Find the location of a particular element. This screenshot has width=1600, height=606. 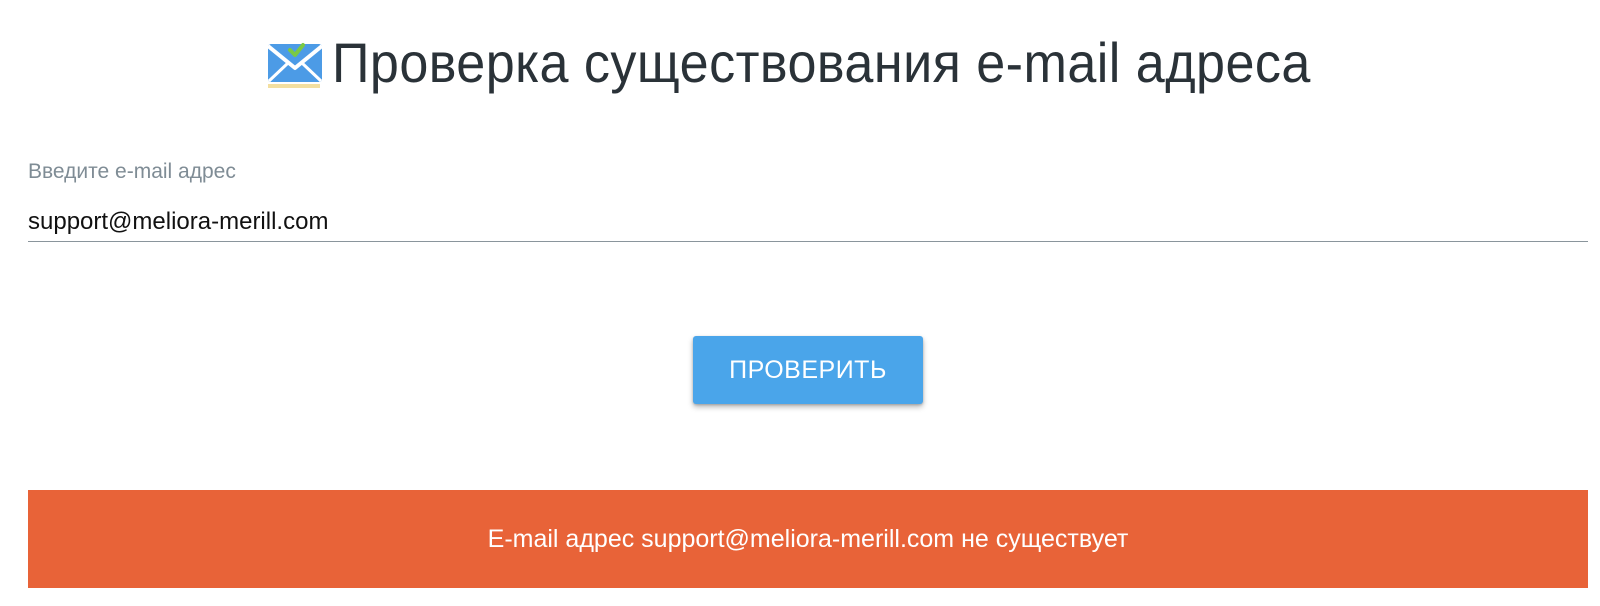

envelope-check-icon is located at coordinates (295, 63).